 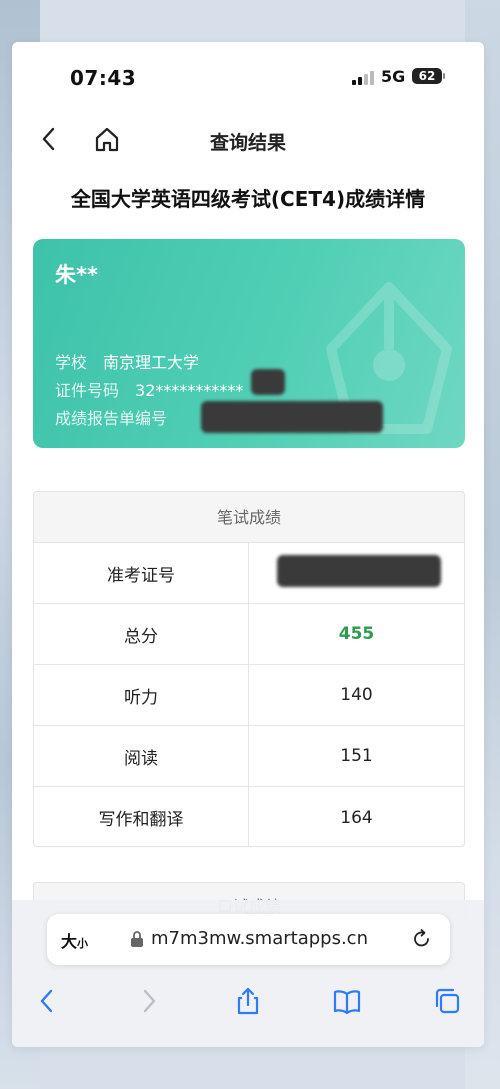 I want to click on id-value: 32***********, so click(x=189, y=390).